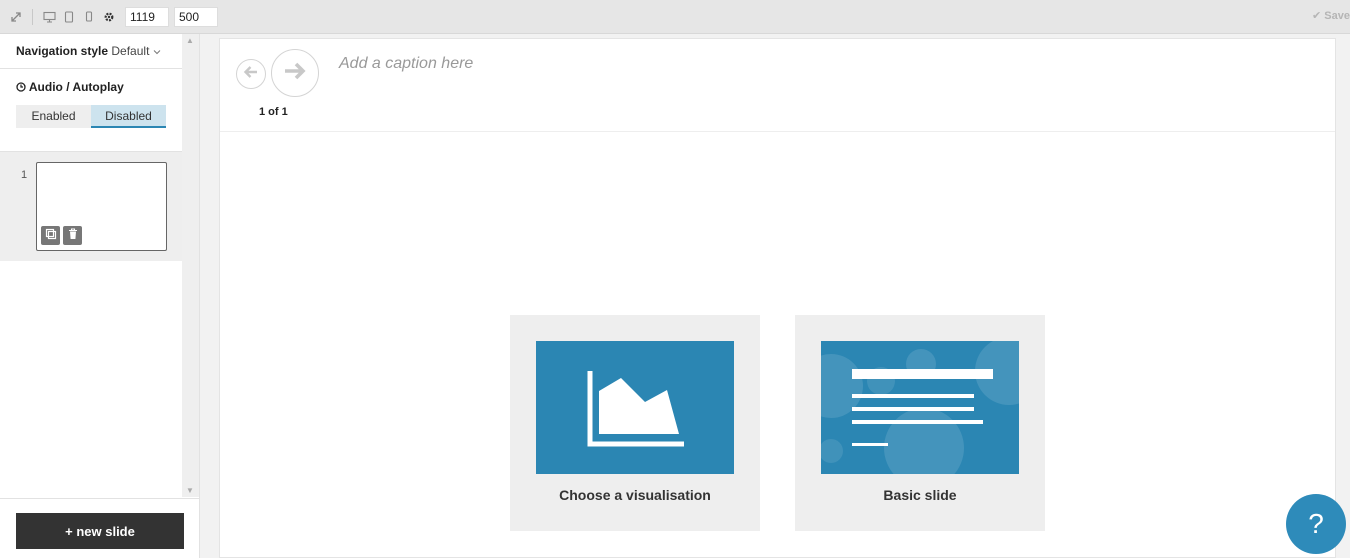 The width and height of the screenshot is (1350, 558). What do you see at coordinates (76, 87) in the screenshot?
I see `audio-autoplay-label: Audio / Autoplay` at bounding box center [76, 87].